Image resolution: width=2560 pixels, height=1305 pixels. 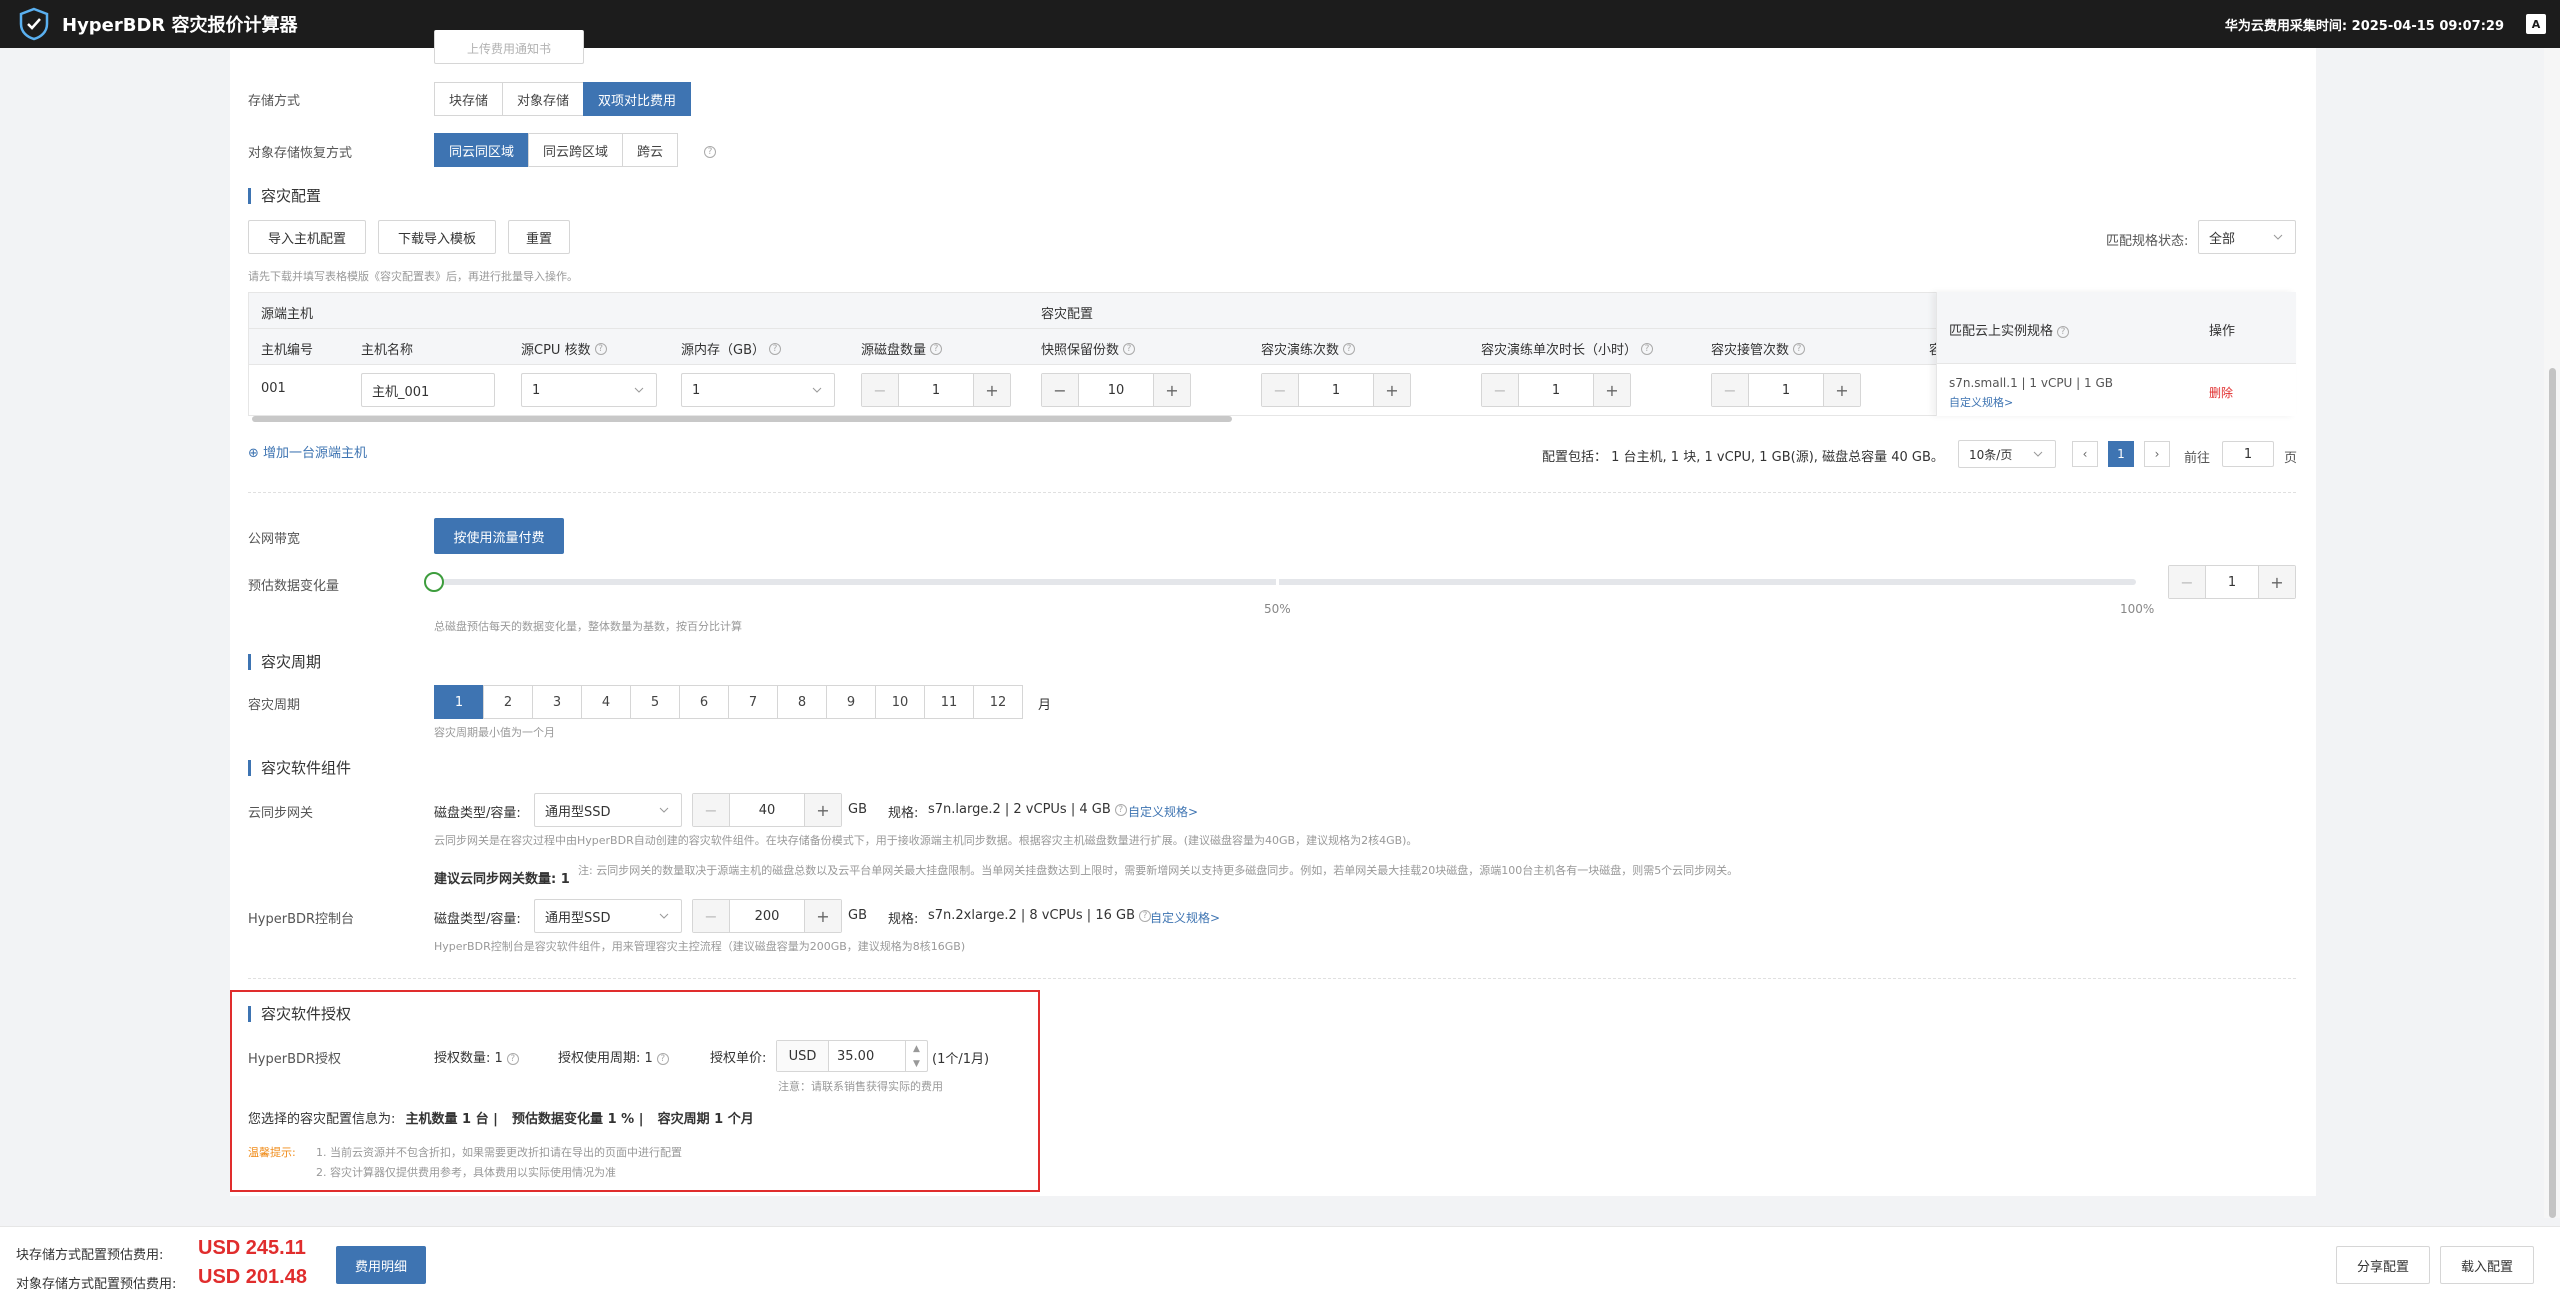 What do you see at coordinates (543, 99) in the screenshot?
I see `storage-option-object: 对象存储` at bounding box center [543, 99].